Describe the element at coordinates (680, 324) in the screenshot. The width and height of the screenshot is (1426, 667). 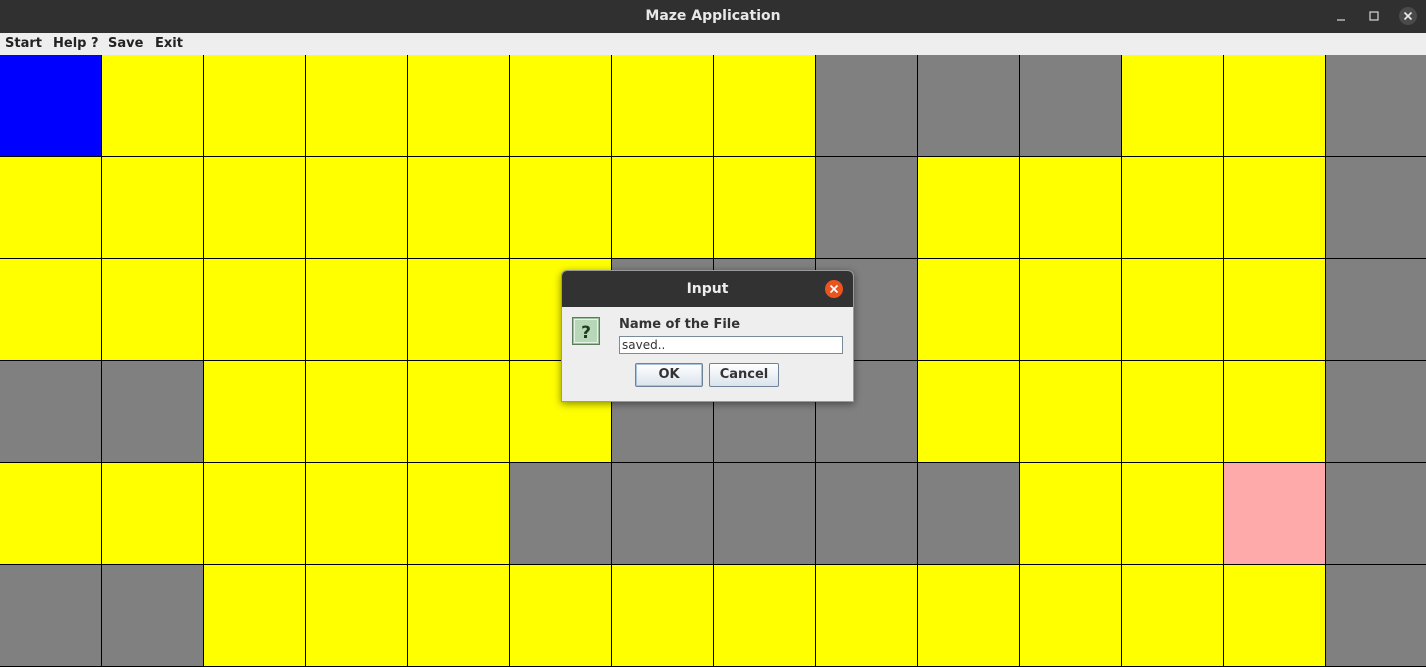
I see `dialog-prompt: Name of the File` at that location.